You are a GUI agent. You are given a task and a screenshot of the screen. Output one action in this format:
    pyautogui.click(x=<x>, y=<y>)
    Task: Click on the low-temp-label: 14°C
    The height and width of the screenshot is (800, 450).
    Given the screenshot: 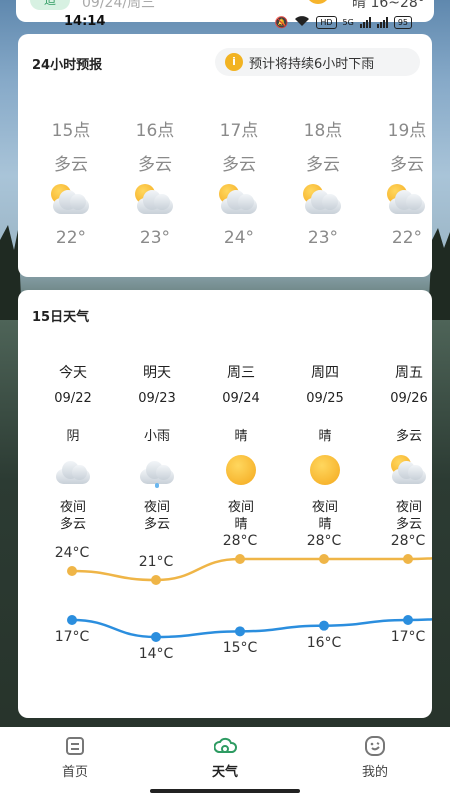 What is the action you would take?
    pyautogui.click(x=156, y=654)
    